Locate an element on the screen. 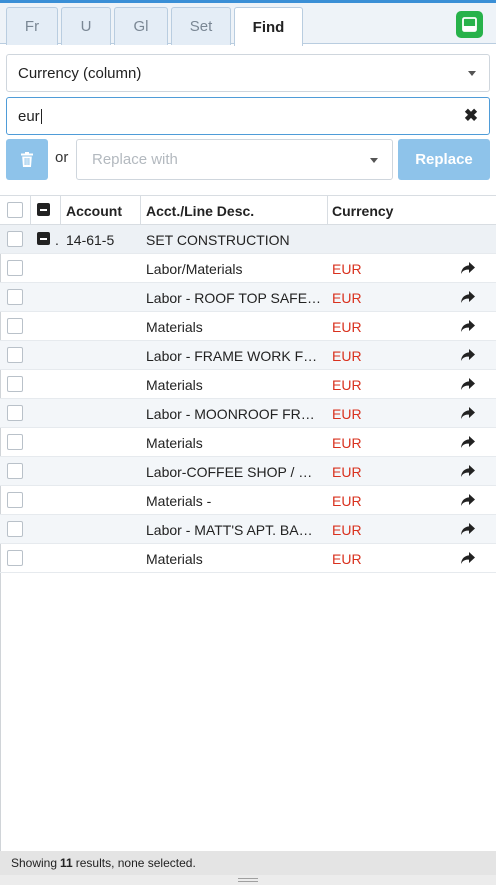 This screenshot has width=496, height=885. search-input: eur is located at coordinates (248, 116).